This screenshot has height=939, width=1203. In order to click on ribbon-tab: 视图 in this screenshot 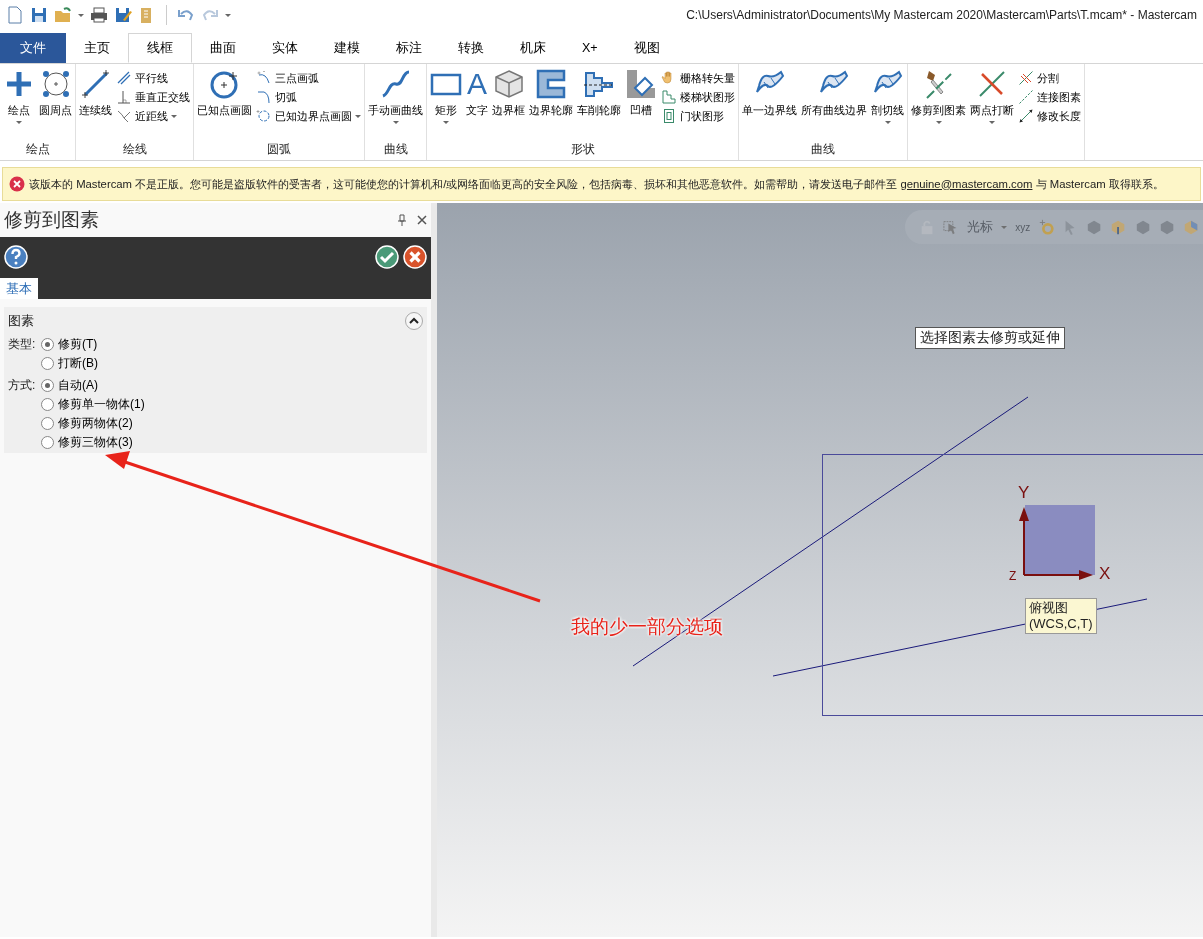, I will do `click(646, 48)`.